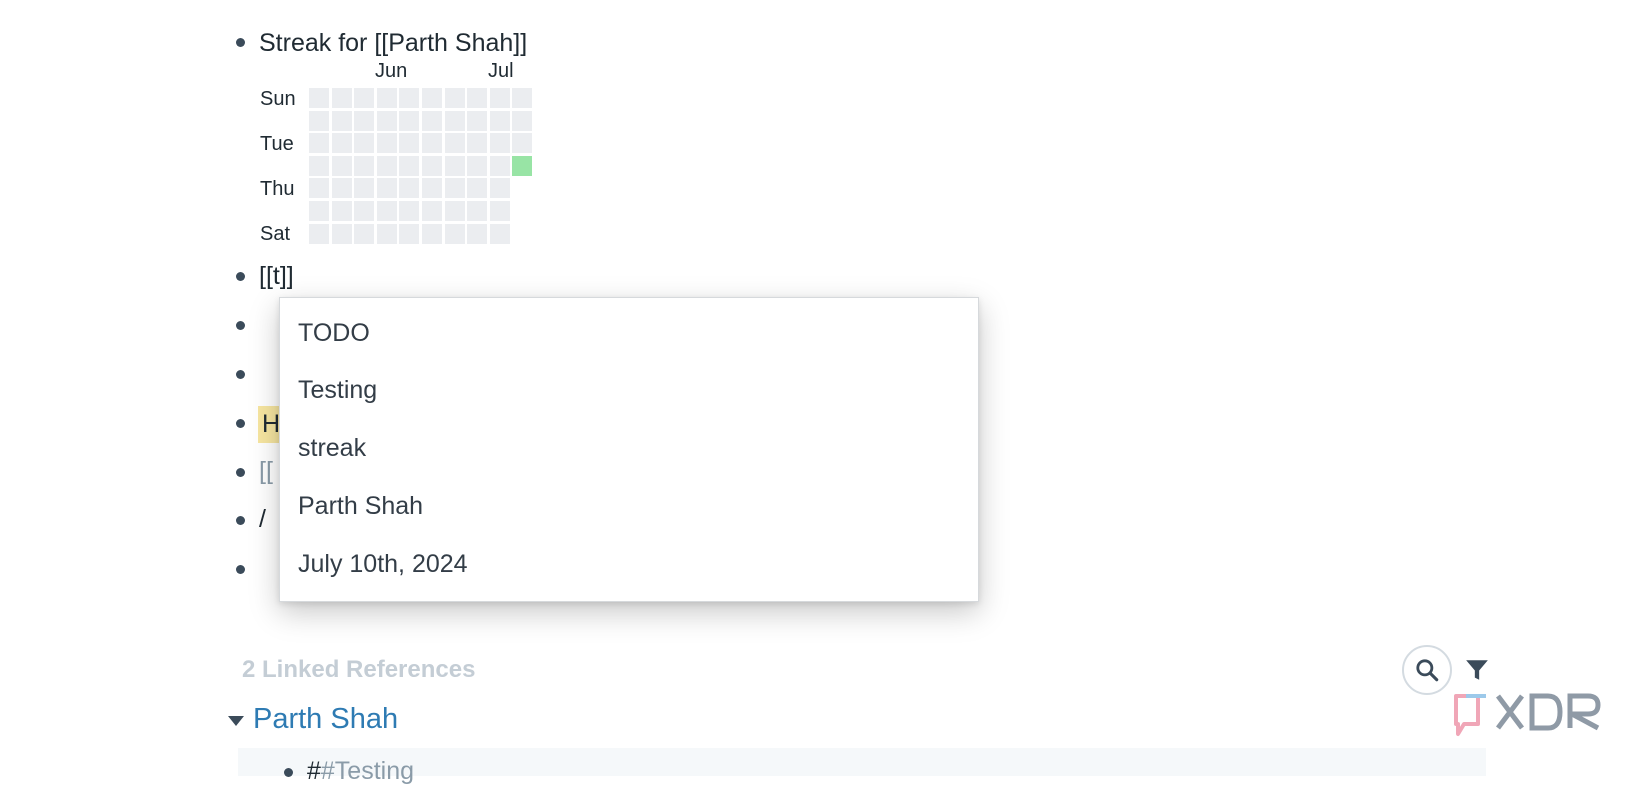 The height and width of the screenshot is (786, 1641). Describe the element at coordinates (501, 71) in the screenshot. I see `month-label-jul: Jul` at that location.